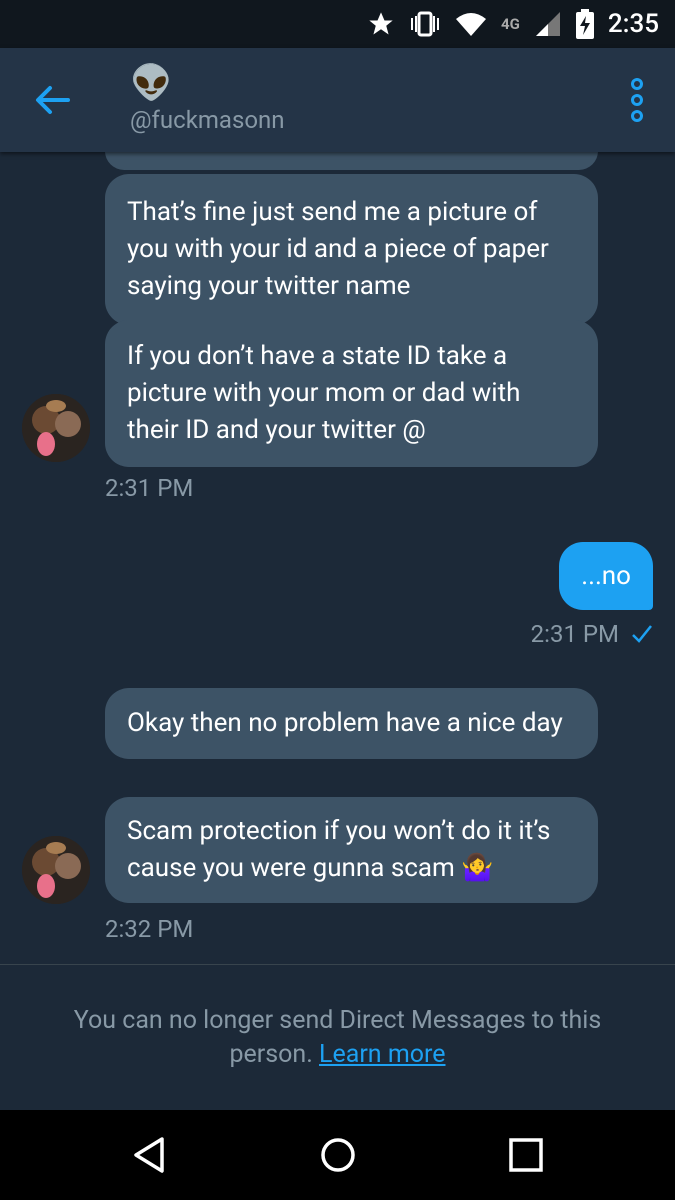 The image size is (675, 1200). What do you see at coordinates (337, 964) in the screenshot?
I see `divider` at bounding box center [337, 964].